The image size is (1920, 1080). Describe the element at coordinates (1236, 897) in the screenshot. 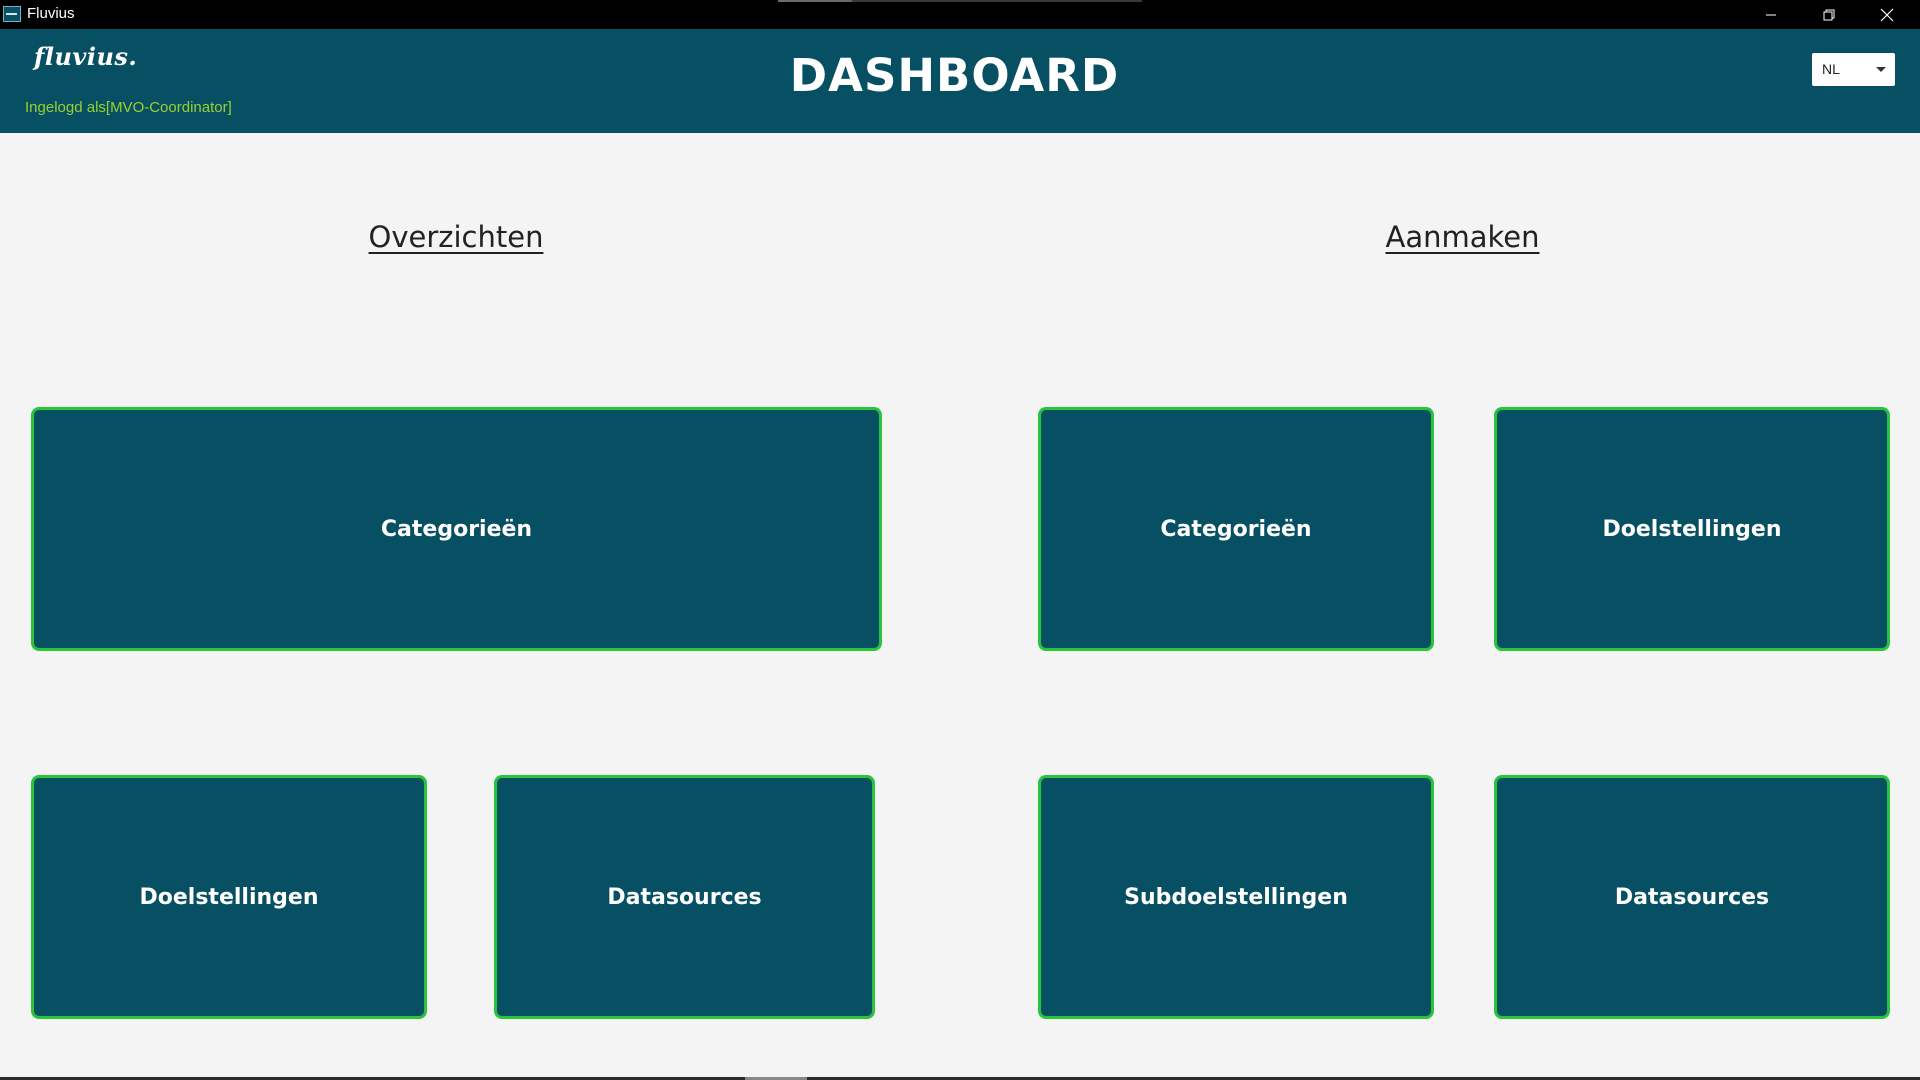

I see `create-subgoals-button: Subdoelstellingen` at that location.